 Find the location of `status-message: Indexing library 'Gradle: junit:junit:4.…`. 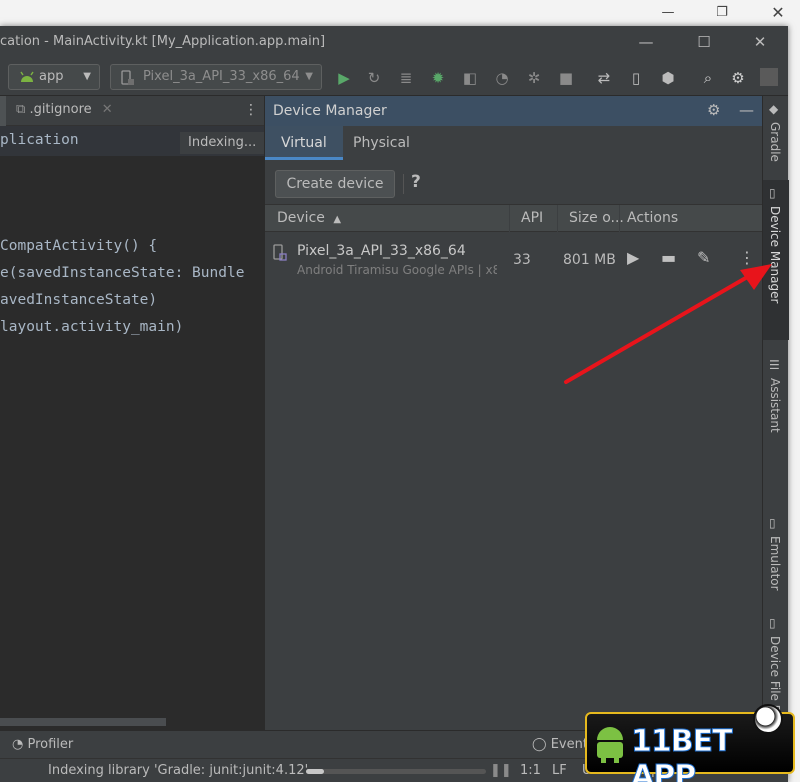

status-message: Indexing library 'Gradle: junit:junit:4.… is located at coordinates (178, 770).